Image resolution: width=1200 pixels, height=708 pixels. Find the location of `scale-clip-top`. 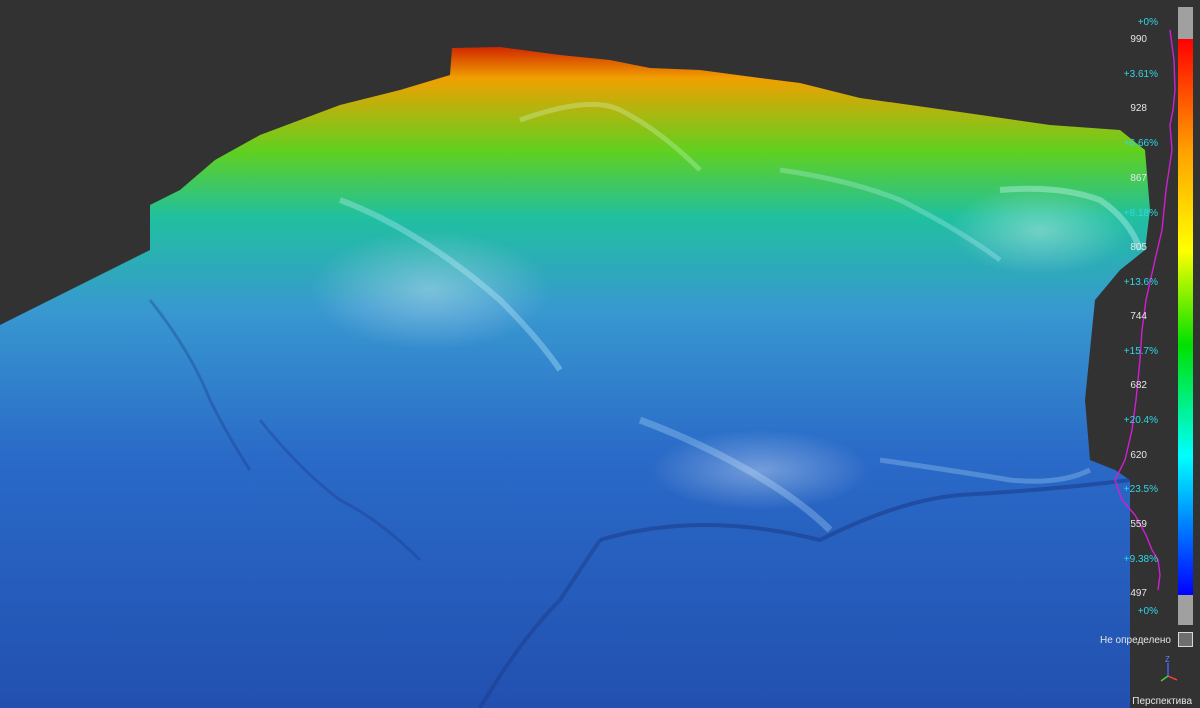

scale-clip-top is located at coordinates (1185, 23).